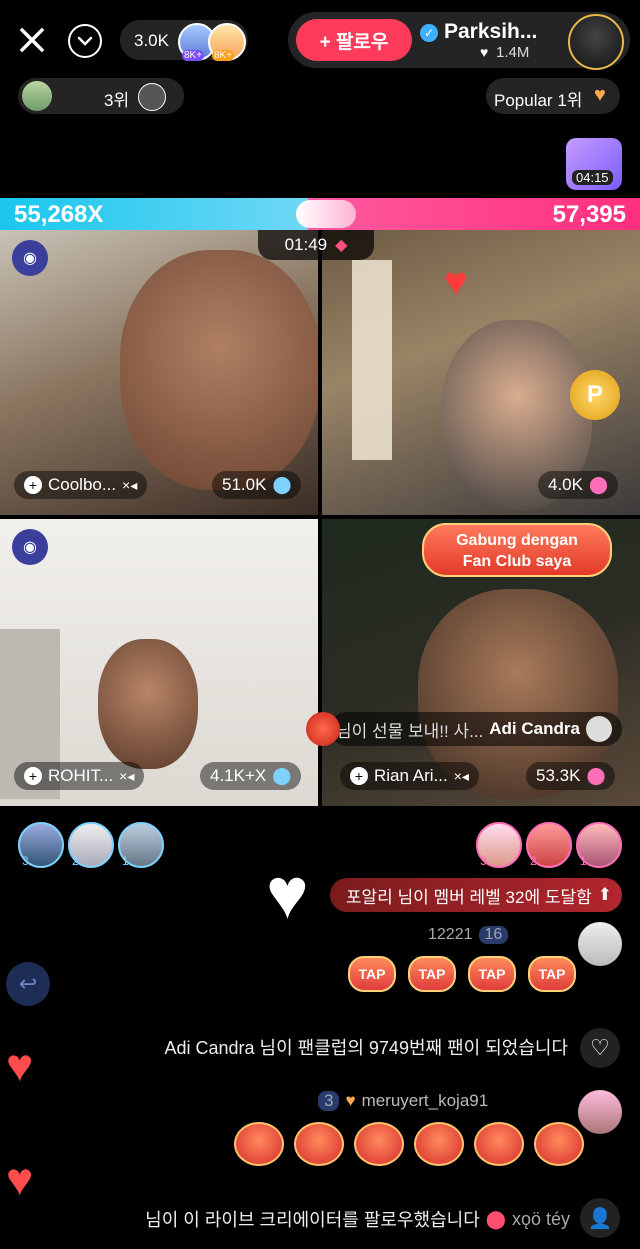 The image size is (640, 1249). I want to click on fan-join-message: Adi Candra 님이 팬클럽의 9749번째 팬이 되었습니다, so click(366, 1048).